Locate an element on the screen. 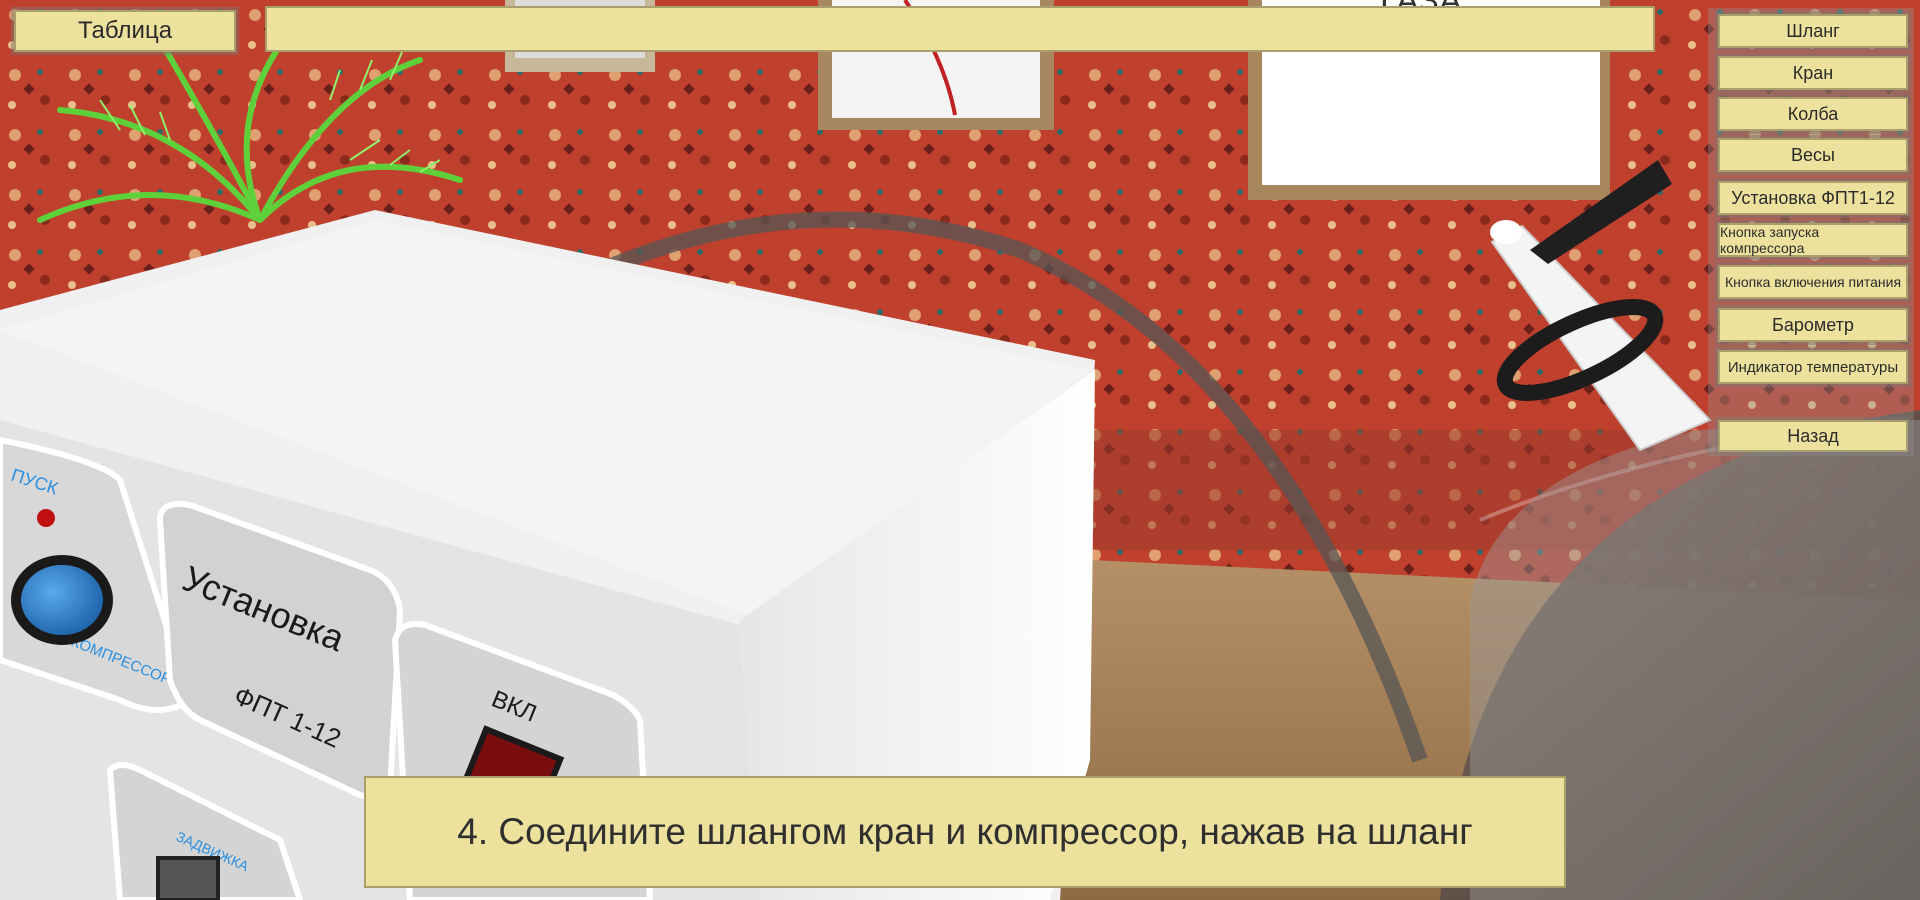  compressor-start-button is located at coordinates (62, 600).